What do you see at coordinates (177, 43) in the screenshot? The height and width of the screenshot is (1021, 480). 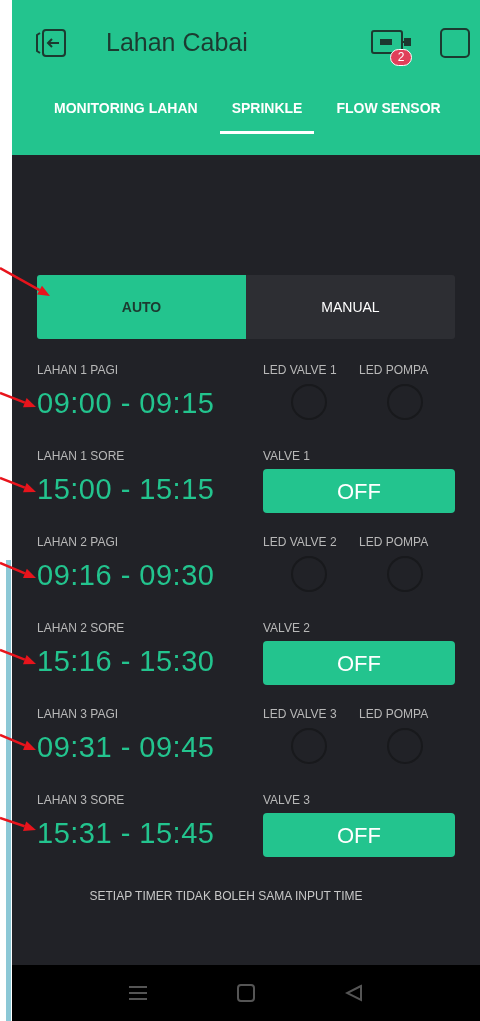 I see `app-title: Lahan Cabai` at bounding box center [177, 43].